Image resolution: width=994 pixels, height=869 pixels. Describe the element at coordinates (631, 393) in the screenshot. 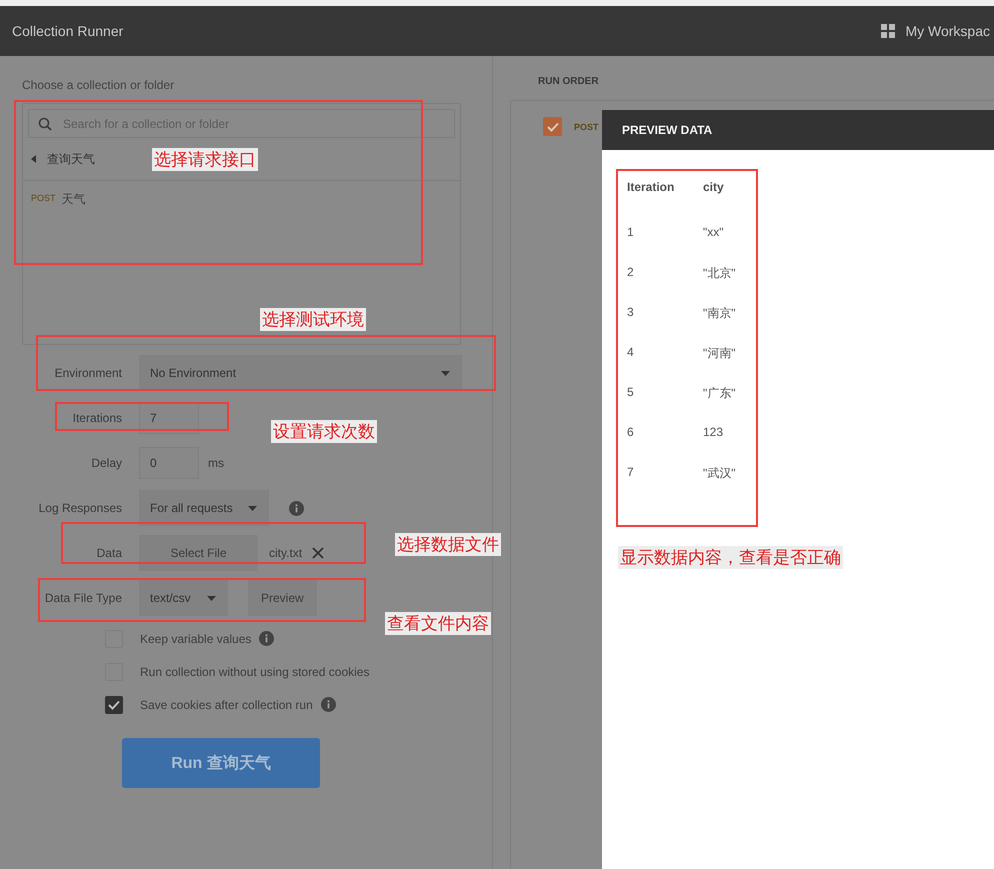

I see `table-cell-text: 5` at that location.